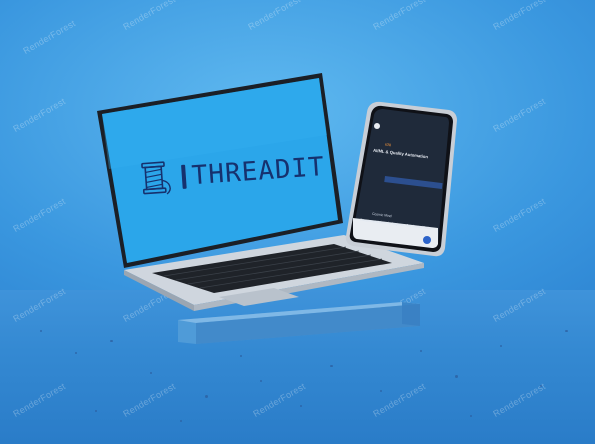 This screenshot has width=595, height=444. I want to click on phone-feed-tag: r/AI, so click(388, 144).